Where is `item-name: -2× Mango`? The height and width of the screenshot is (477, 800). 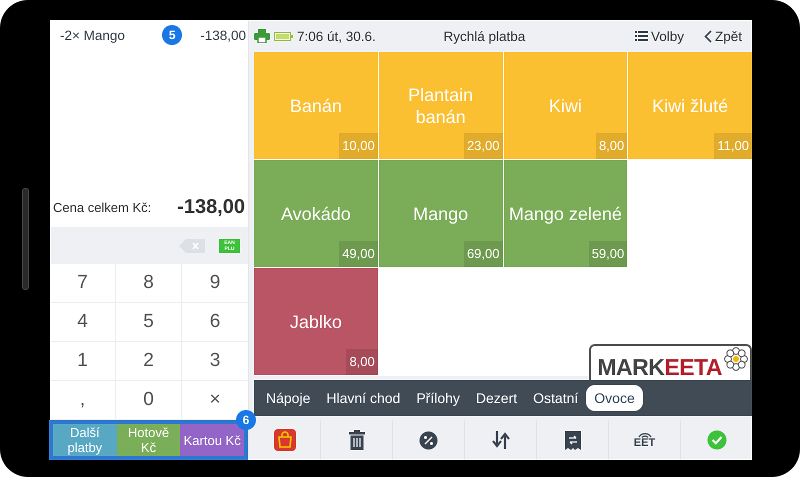
item-name: -2× Mango is located at coordinates (93, 35).